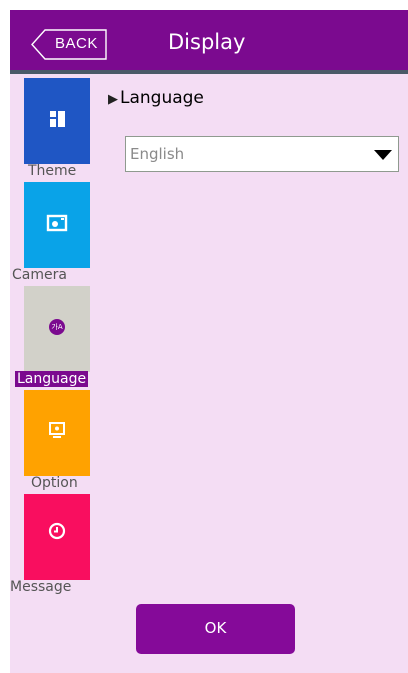  I want to click on sidebar-item-label: Camera, so click(39, 275).